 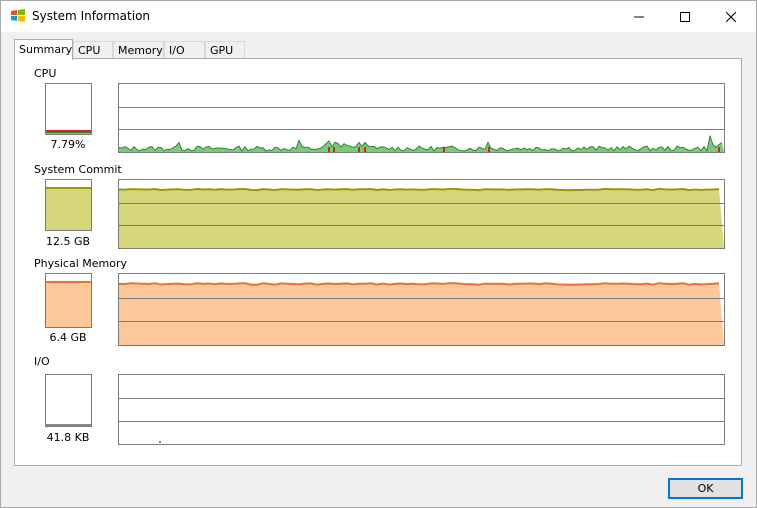 What do you see at coordinates (18, 16) in the screenshot?
I see `windows-logo-icon` at bounding box center [18, 16].